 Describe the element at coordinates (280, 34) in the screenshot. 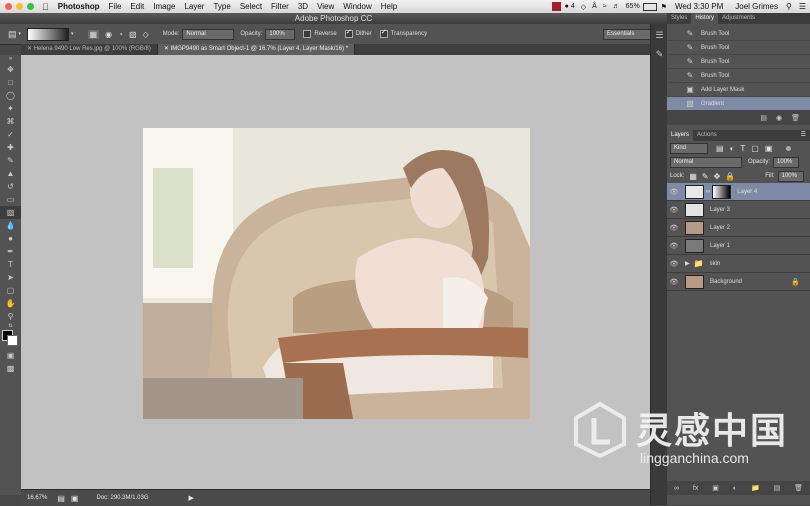

I see `opacity-input: 100%` at that location.